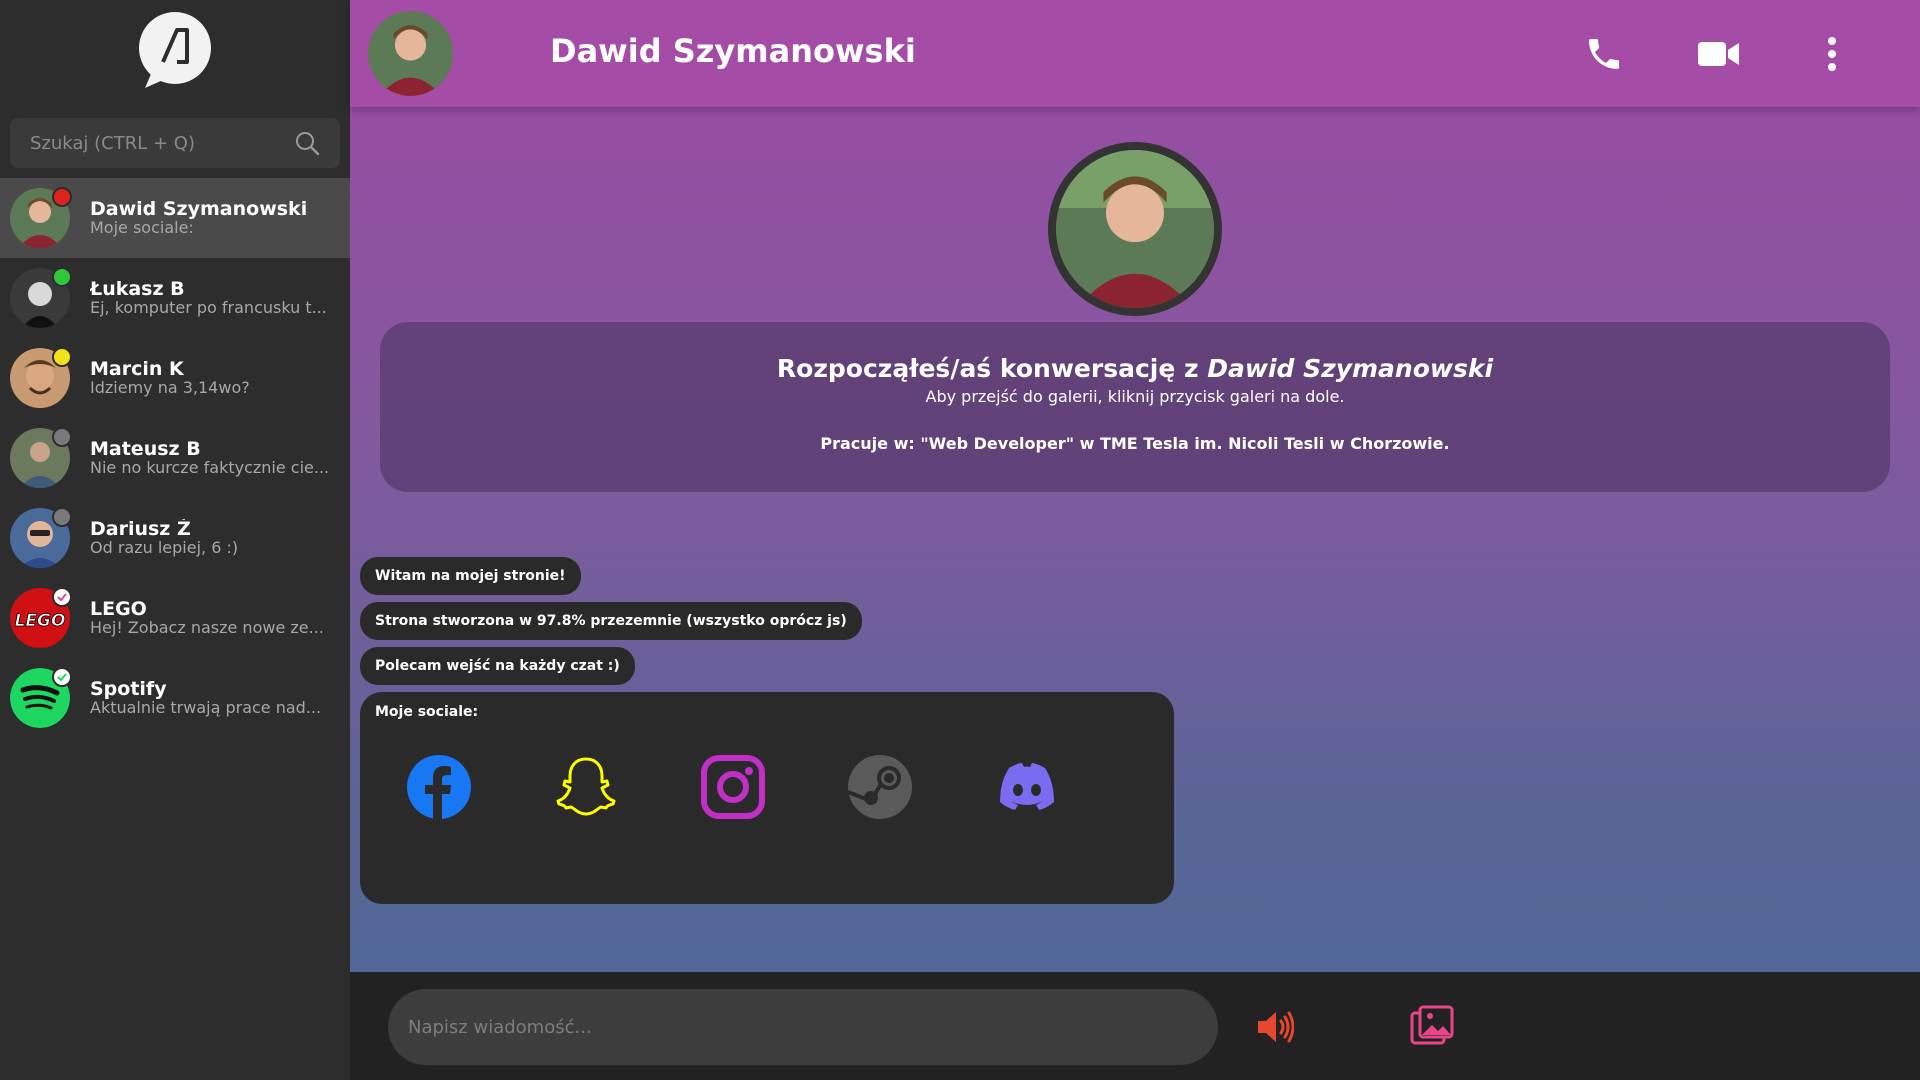  What do you see at coordinates (586, 787) in the screenshot?
I see `snapchat-icon` at bounding box center [586, 787].